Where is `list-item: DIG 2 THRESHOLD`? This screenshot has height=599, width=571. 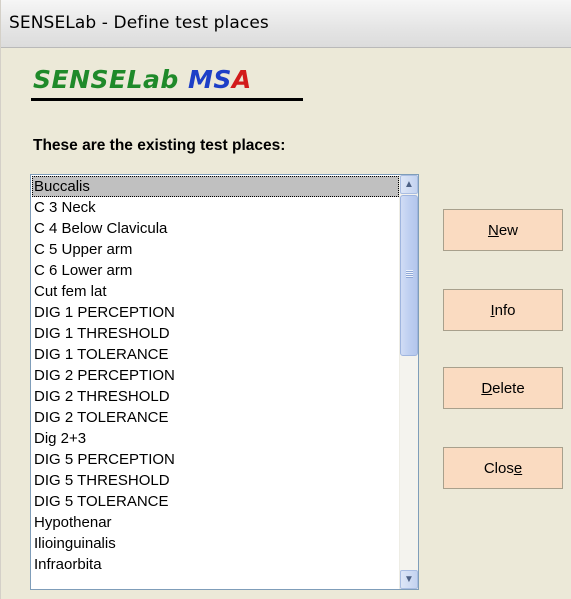 list-item: DIG 2 THRESHOLD is located at coordinates (215, 396).